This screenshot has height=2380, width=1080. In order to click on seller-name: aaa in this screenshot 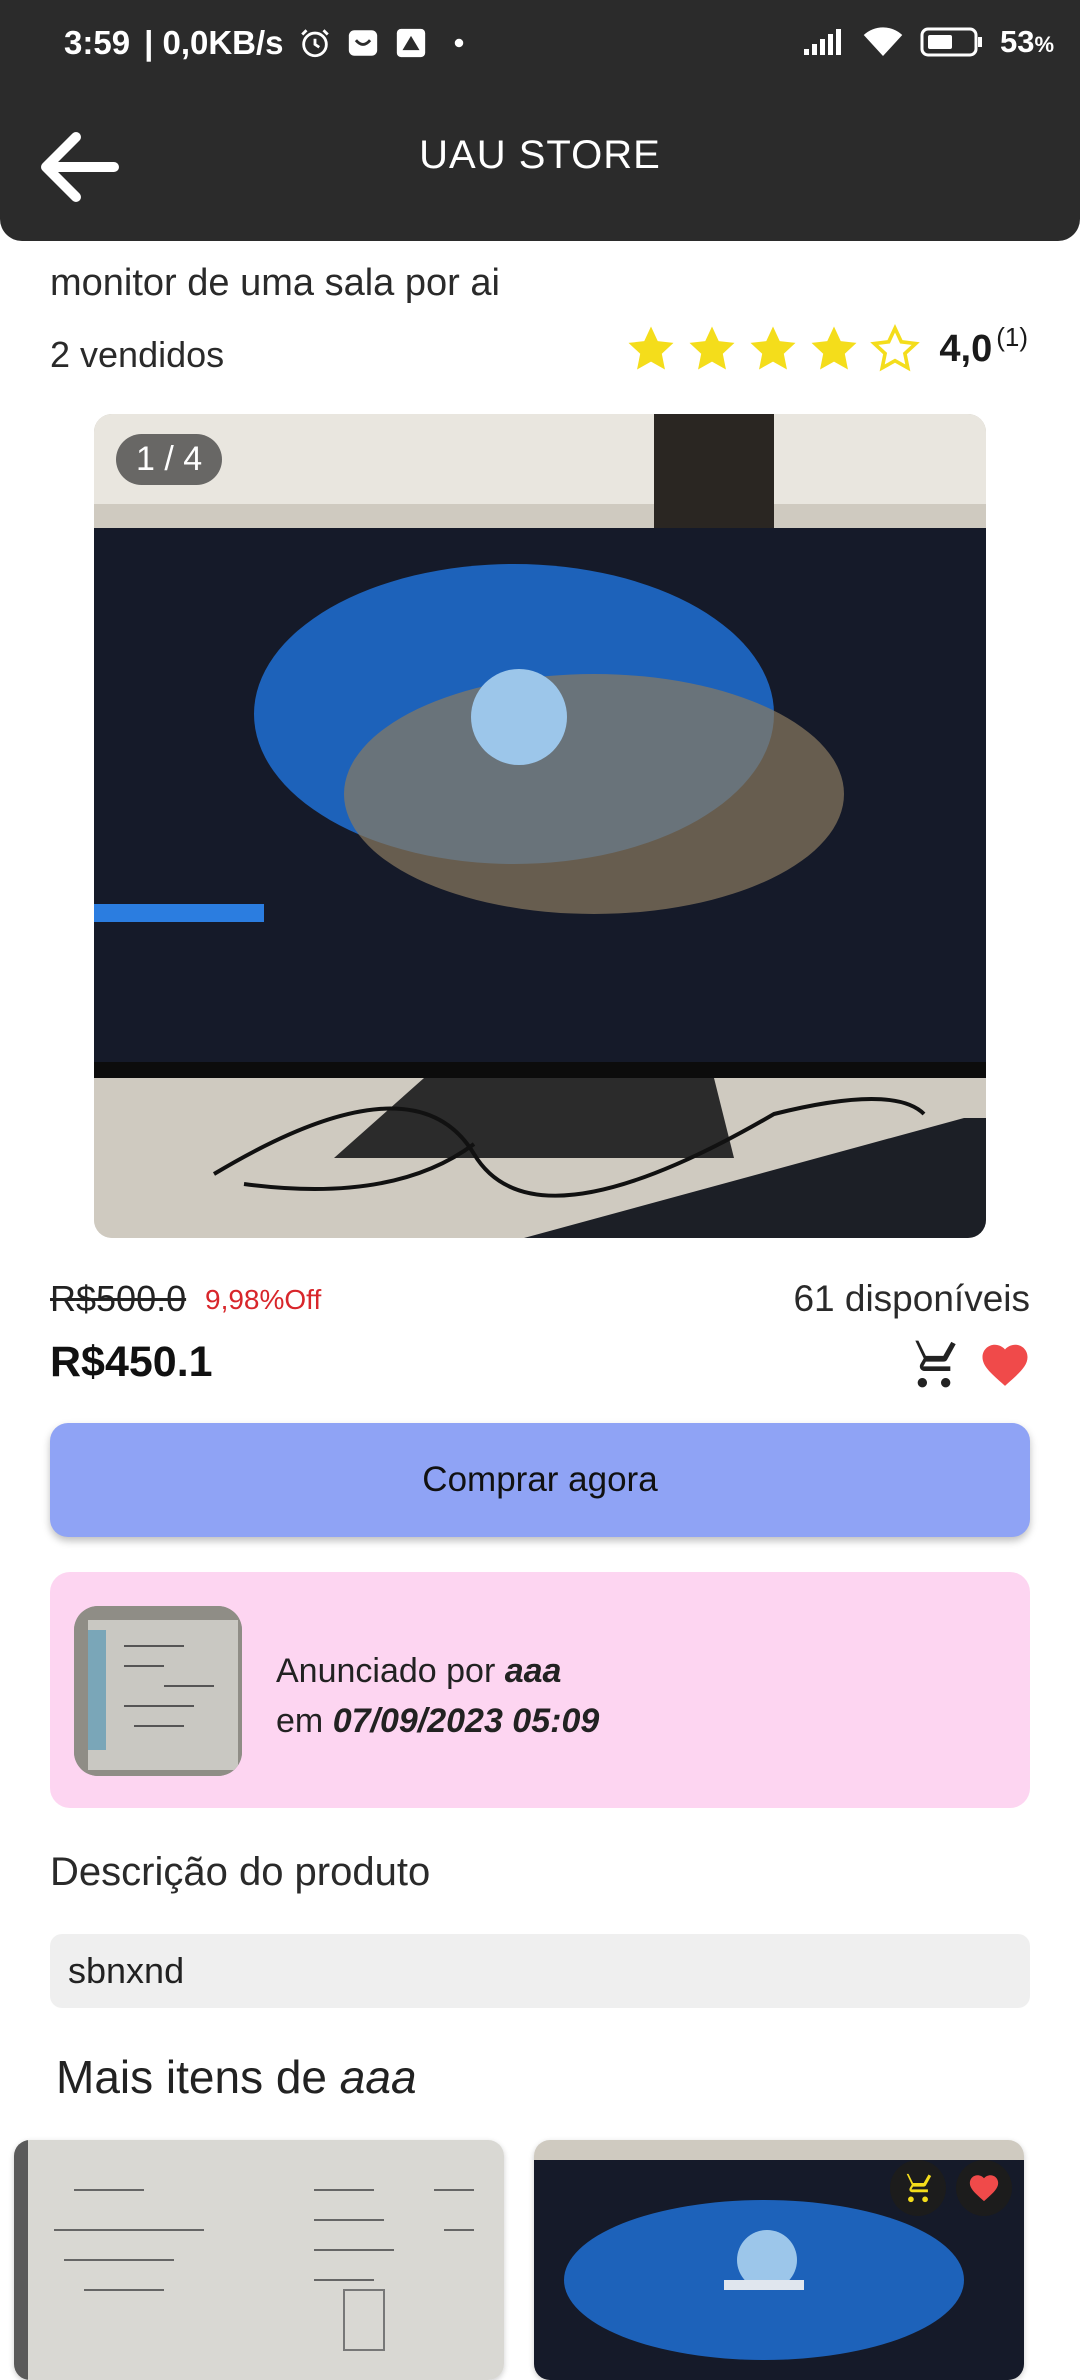, I will do `click(533, 1671)`.